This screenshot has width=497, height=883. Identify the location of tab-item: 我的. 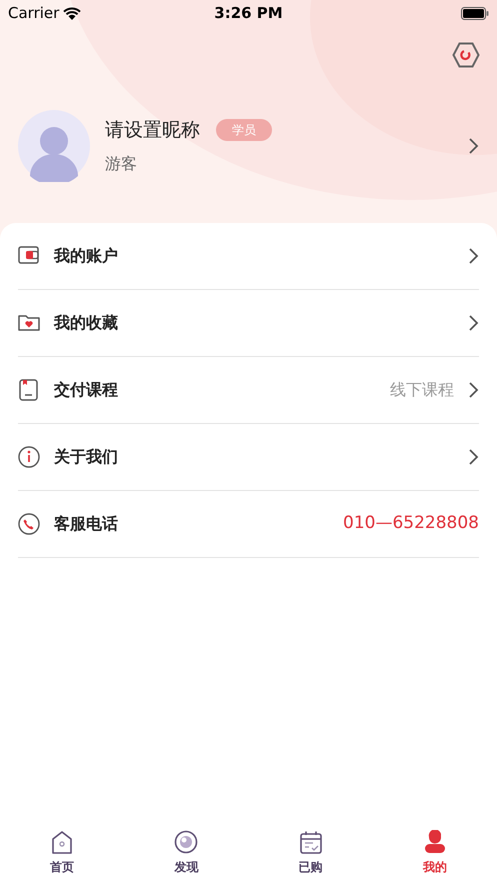
(434, 850).